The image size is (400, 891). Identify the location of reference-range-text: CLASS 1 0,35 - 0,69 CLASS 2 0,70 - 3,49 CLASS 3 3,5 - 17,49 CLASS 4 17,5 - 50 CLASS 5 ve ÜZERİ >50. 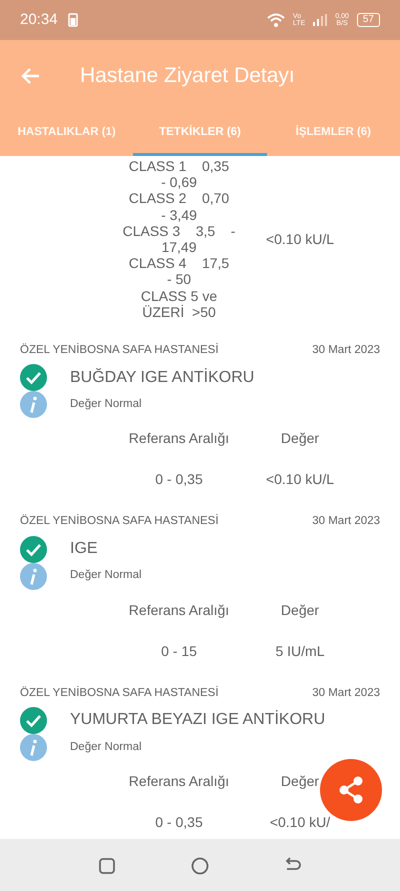
(179, 239).